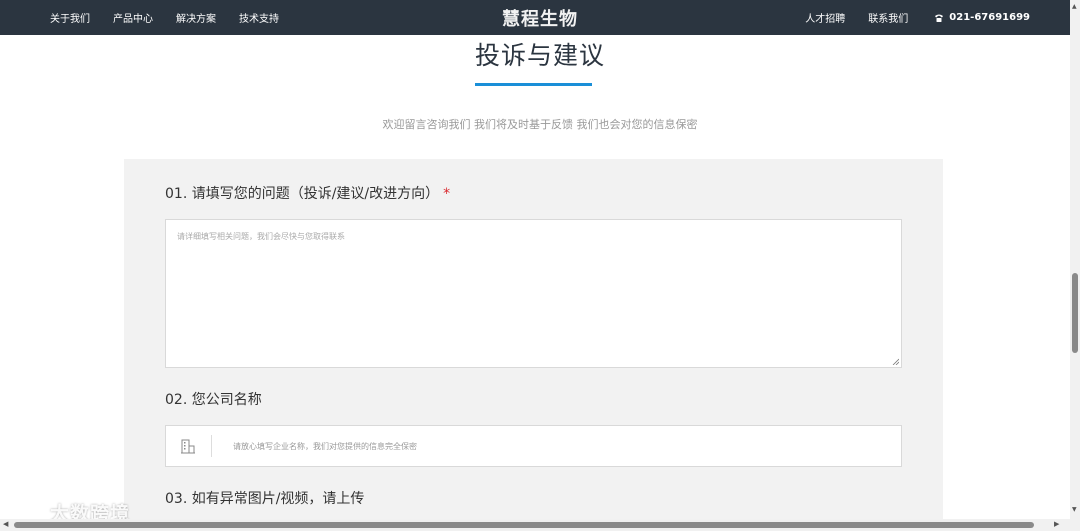  I want to click on nav-right-group: 人才招聘 联系我们 021-67691699, so click(906, 17).